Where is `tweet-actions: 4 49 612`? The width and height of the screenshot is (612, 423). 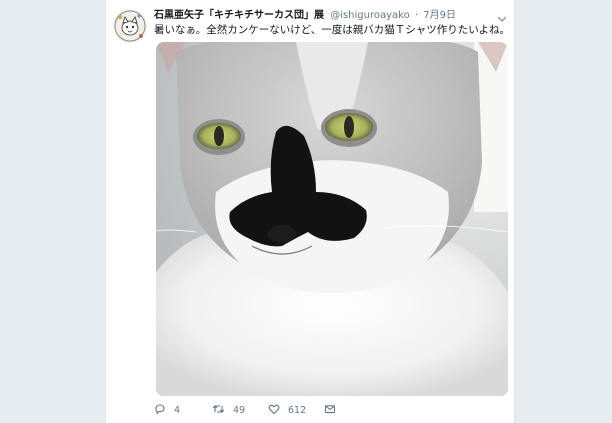
tweet-actions: 4 49 612 is located at coordinates (284, 410).